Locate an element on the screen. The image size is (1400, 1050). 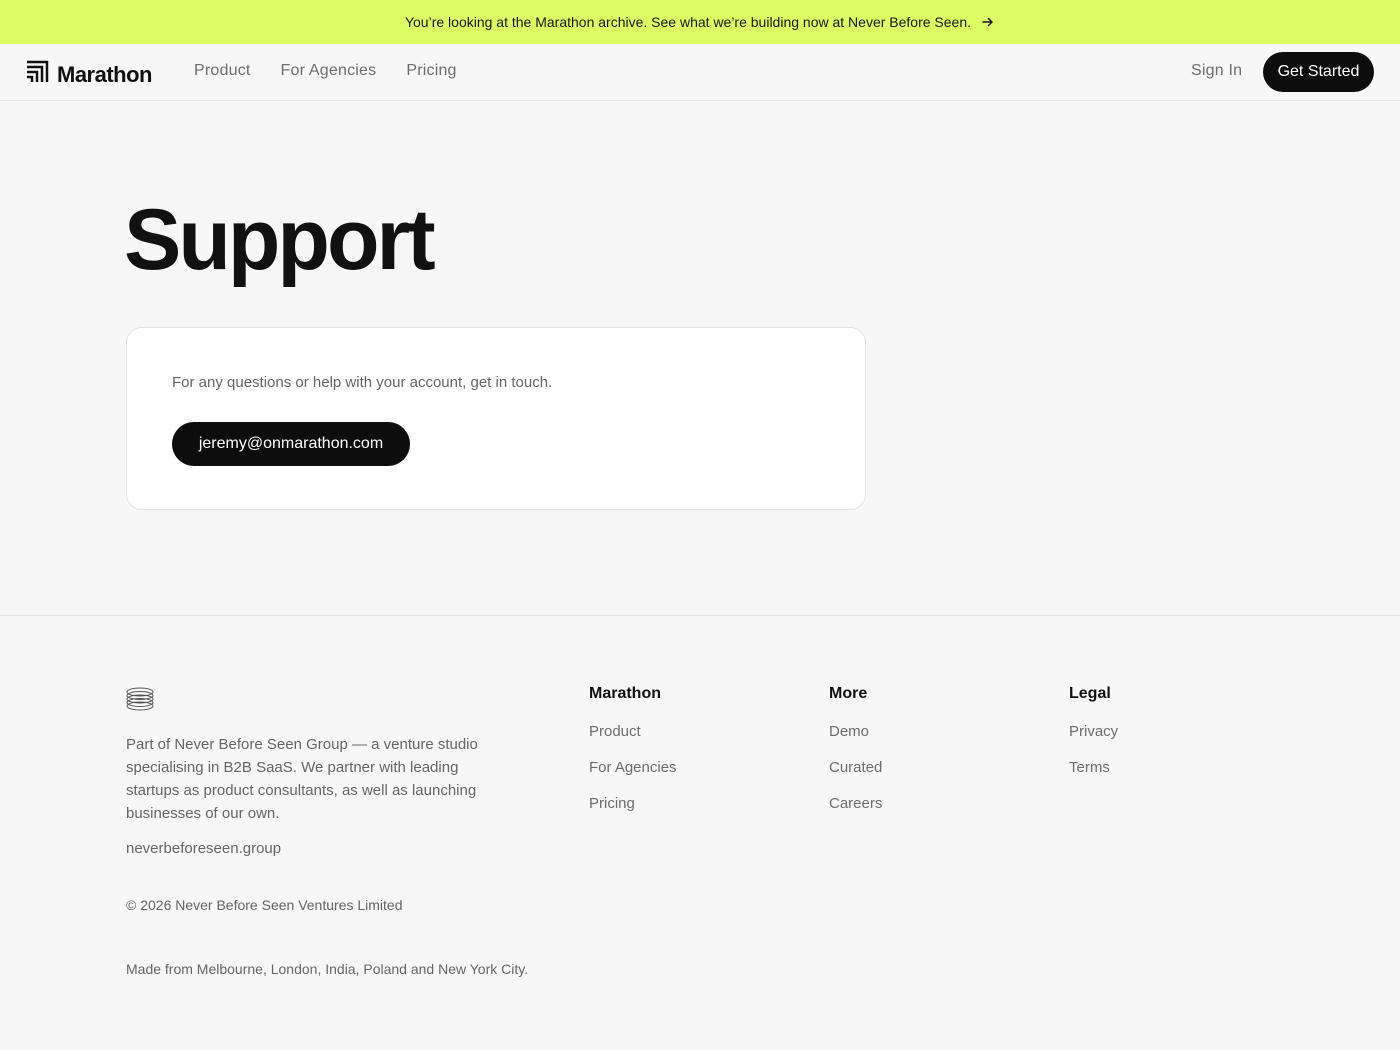
arrow-right-icon is located at coordinates (988, 22).